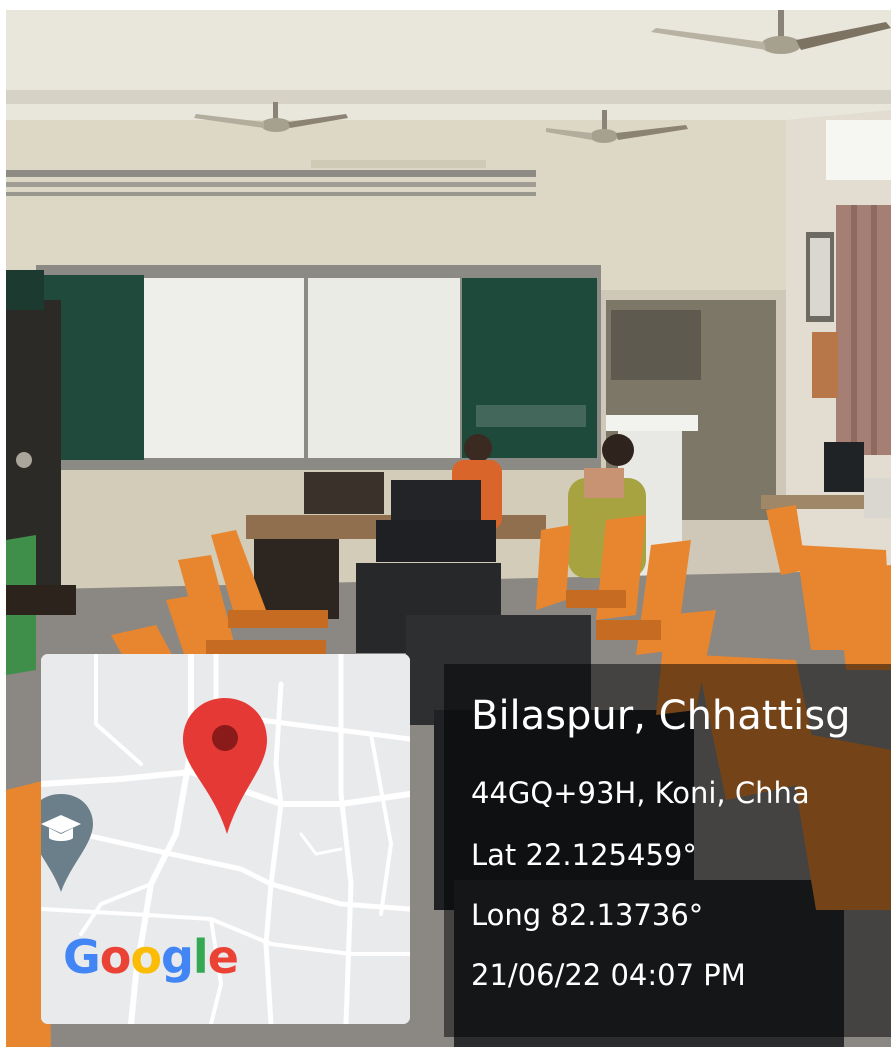  Describe the element at coordinates (448, 97) in the screenshot. I see `ceiling-beam` at that location.